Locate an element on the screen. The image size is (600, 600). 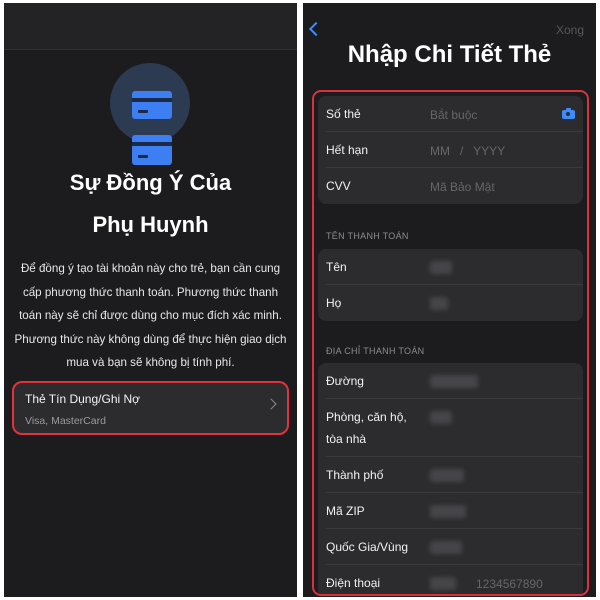
city-label: Thành phố is located at coordinates (355, 475).